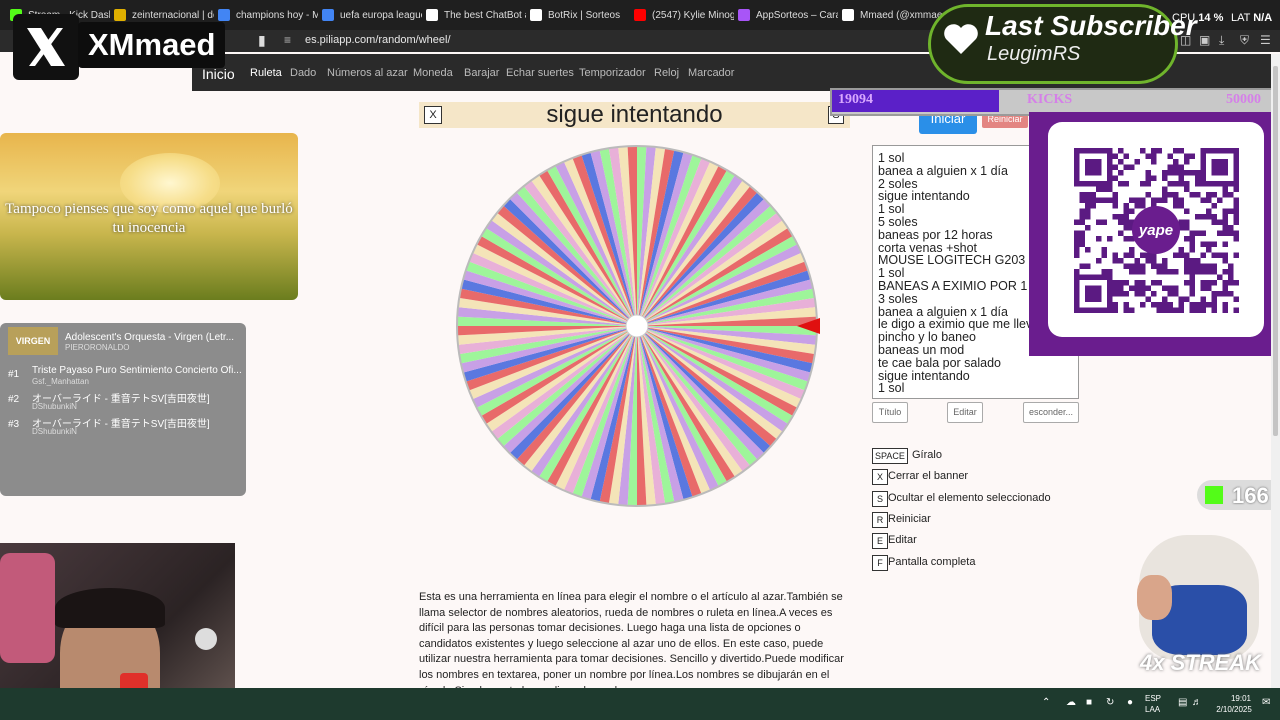  What do you see at coordinates (711, 73) in the screenshot?
I see `nav-link: Marcador` at bounding box center [711, 73].